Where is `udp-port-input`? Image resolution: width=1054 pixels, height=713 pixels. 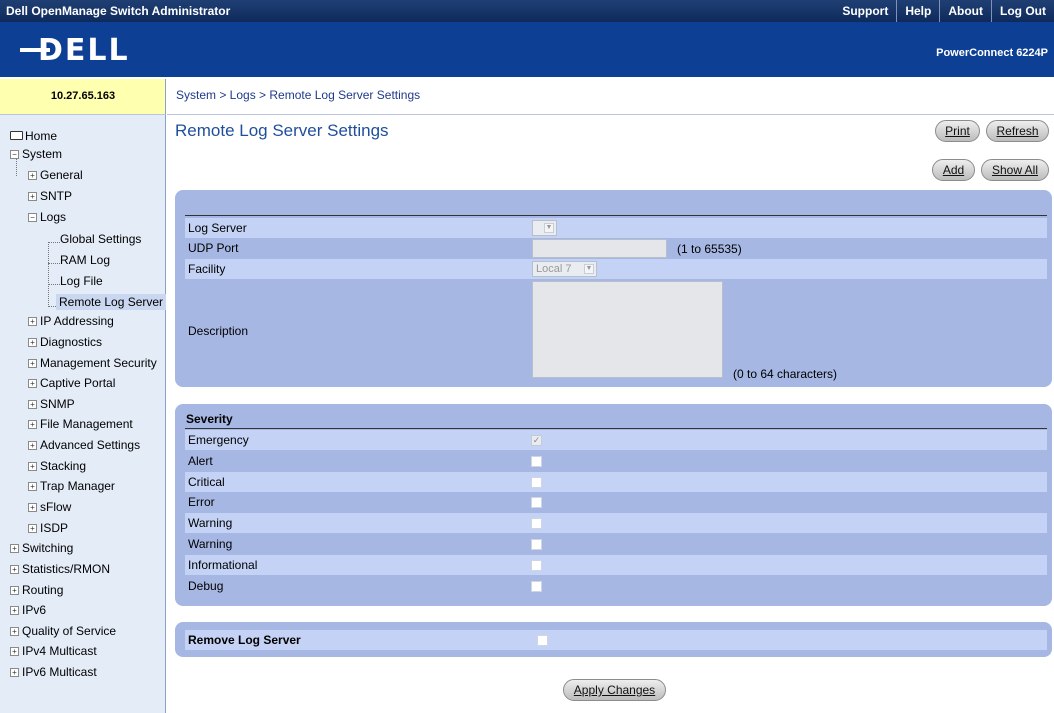 udp-port-input is located at coordinates (599, 248).